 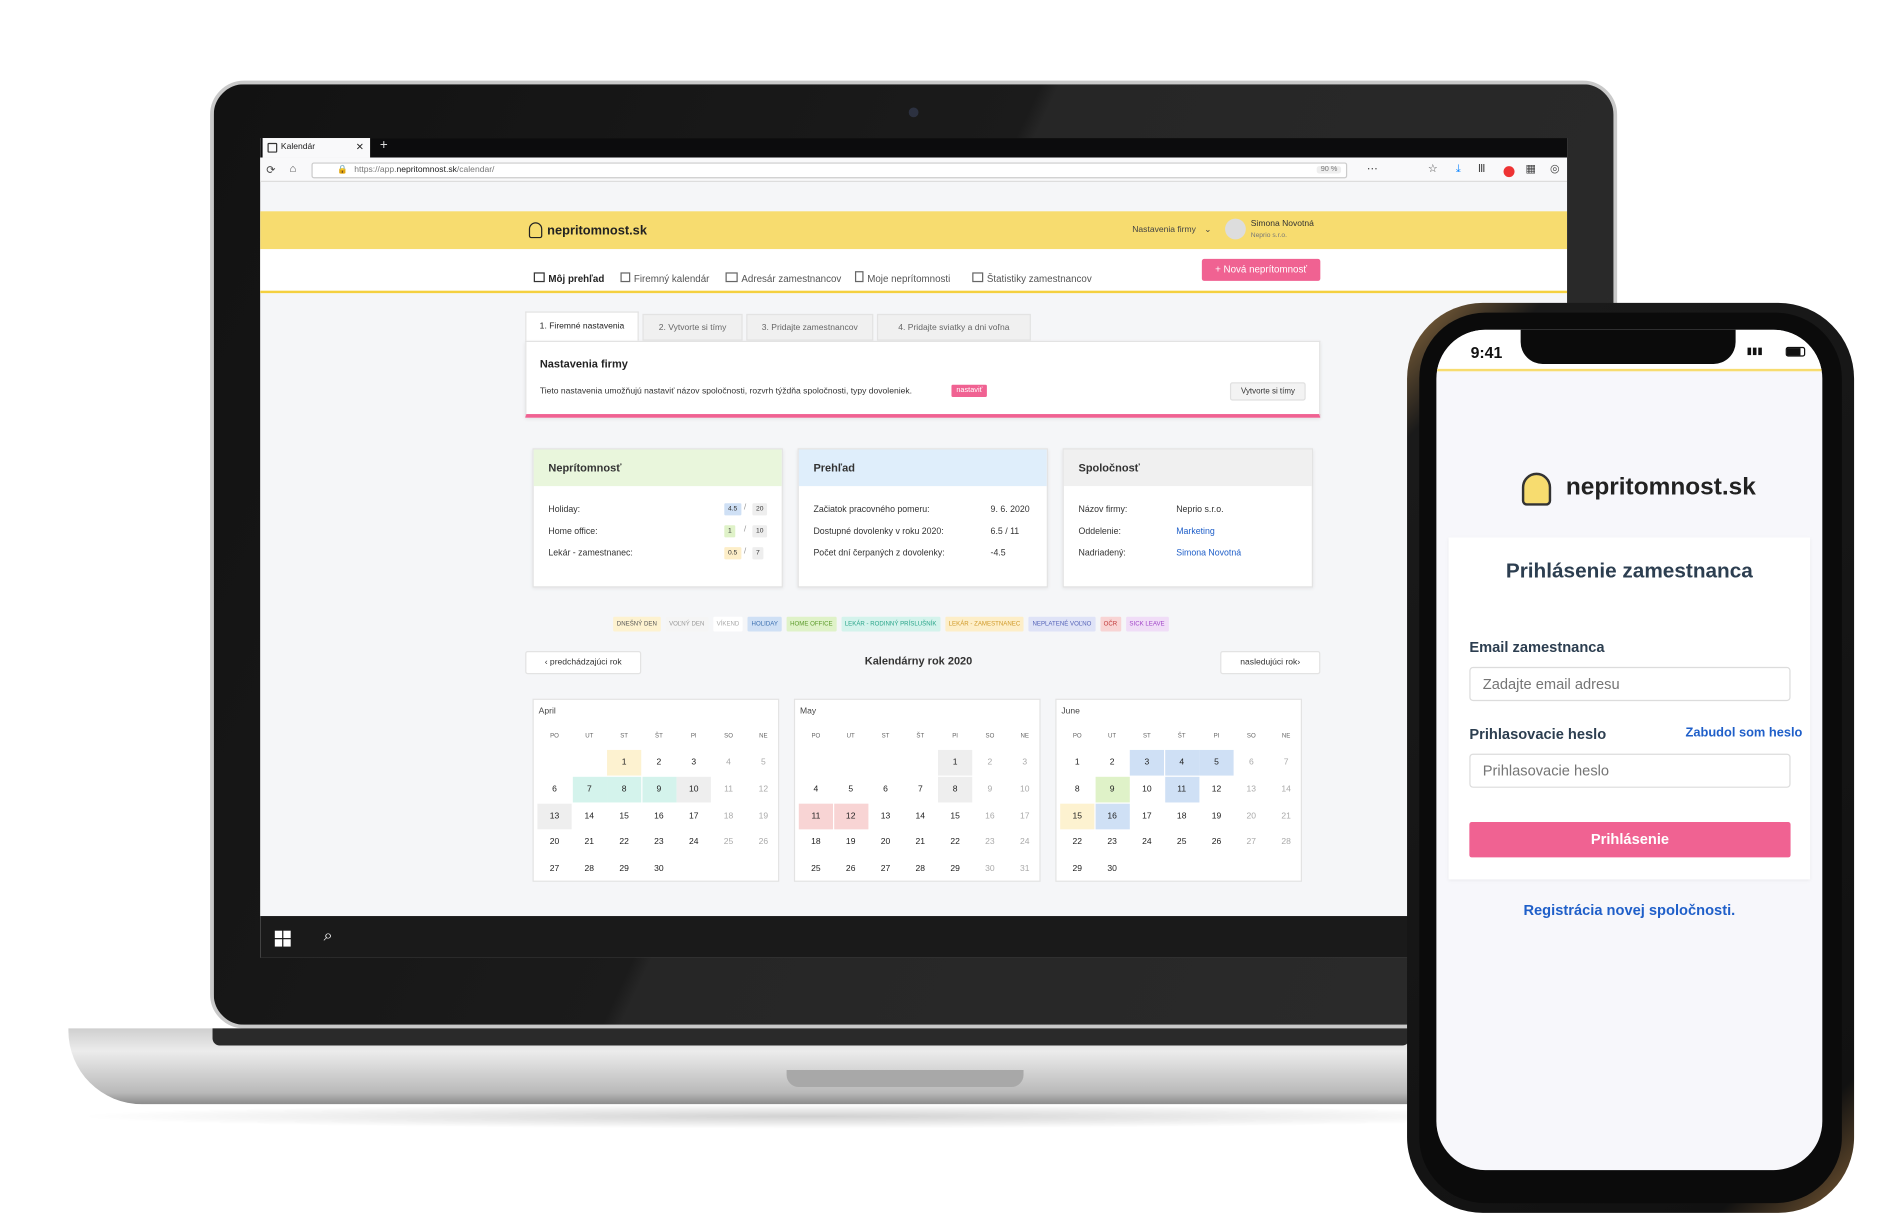 What do you see at coordinates (316, 148) in the screenshot?
I see `browser-tab: Kalendár ✕` at bounding box center [316, 148].